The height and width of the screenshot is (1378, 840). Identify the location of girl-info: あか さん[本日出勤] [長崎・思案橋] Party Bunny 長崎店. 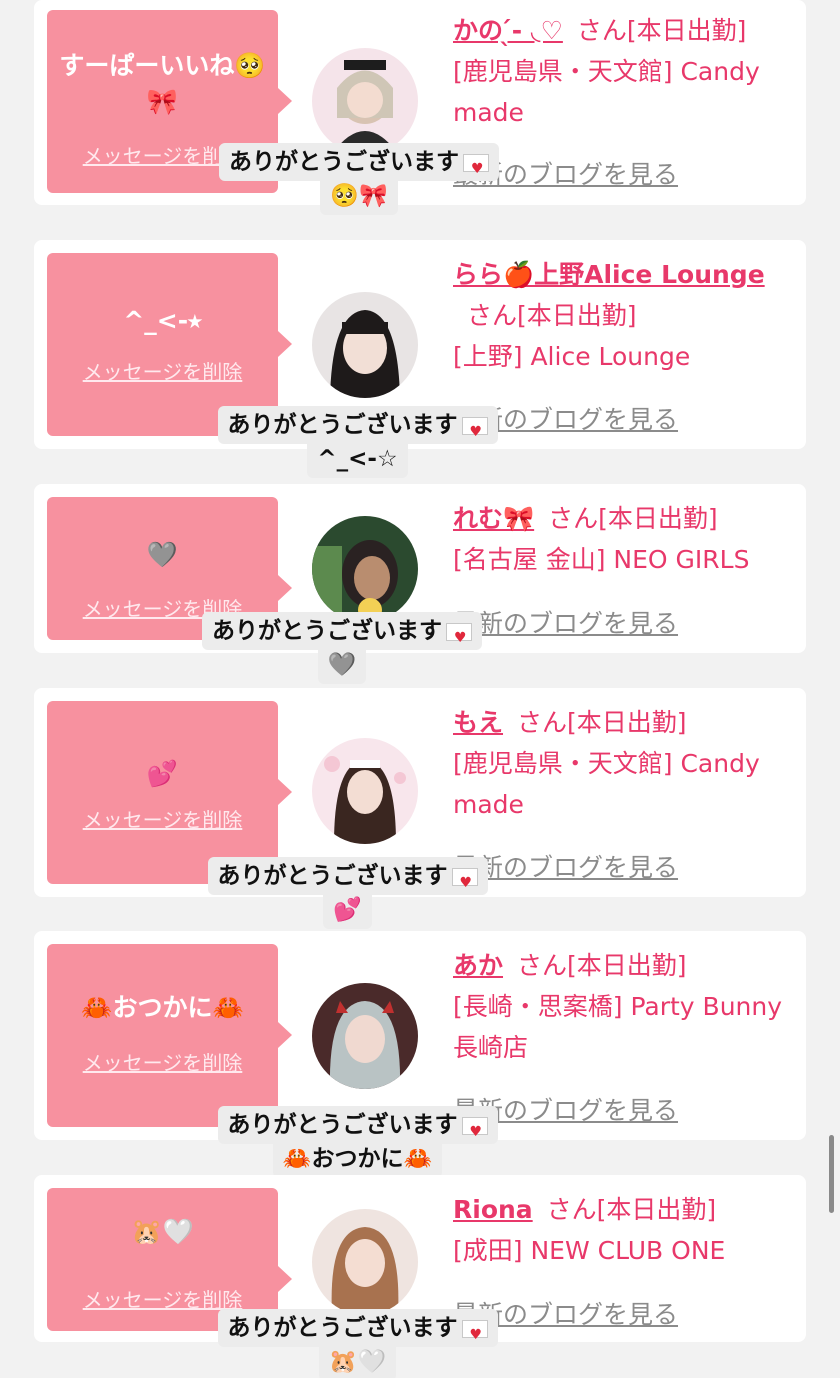
(625, 1006).